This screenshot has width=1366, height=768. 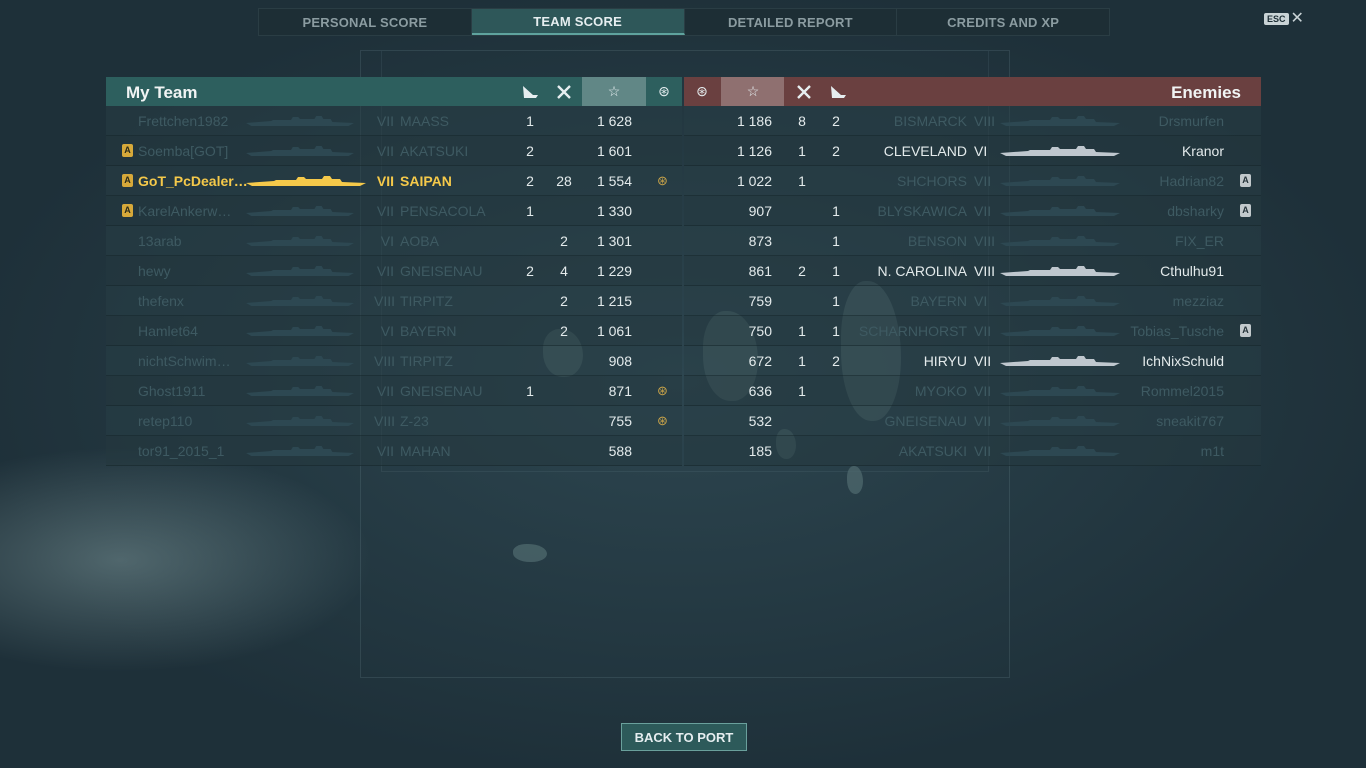 What do you see at coordinates (972, 151) in the screenshot?
I see `enemy-team-row: 1 126 1 2 CLEVELAND VI Kranor` at bounding box center [972, 151].